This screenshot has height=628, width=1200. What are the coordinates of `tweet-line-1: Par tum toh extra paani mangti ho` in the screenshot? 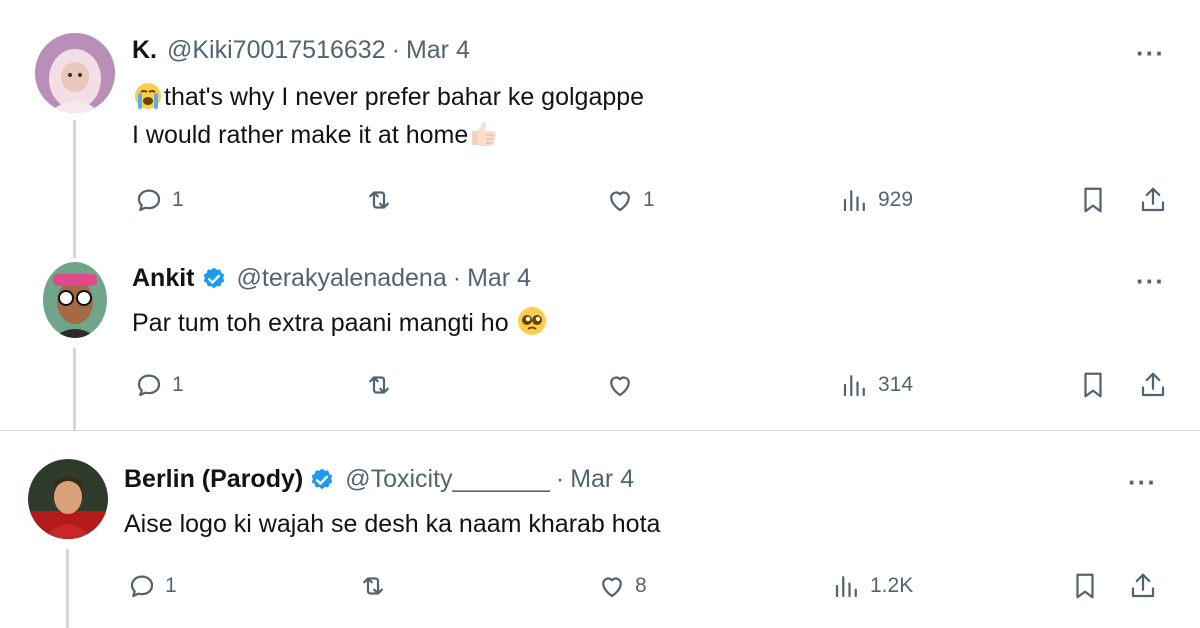 It's located at (320, 323).